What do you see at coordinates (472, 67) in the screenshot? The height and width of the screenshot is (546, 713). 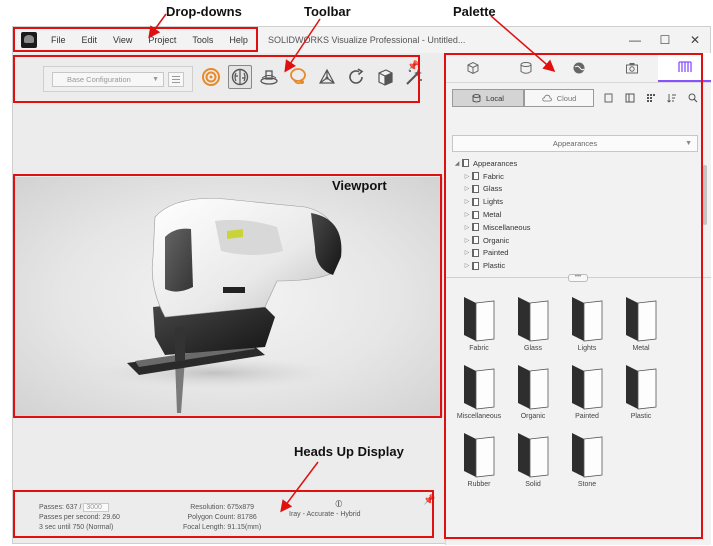 I see `models-tab` at bounding box center [472, 67].